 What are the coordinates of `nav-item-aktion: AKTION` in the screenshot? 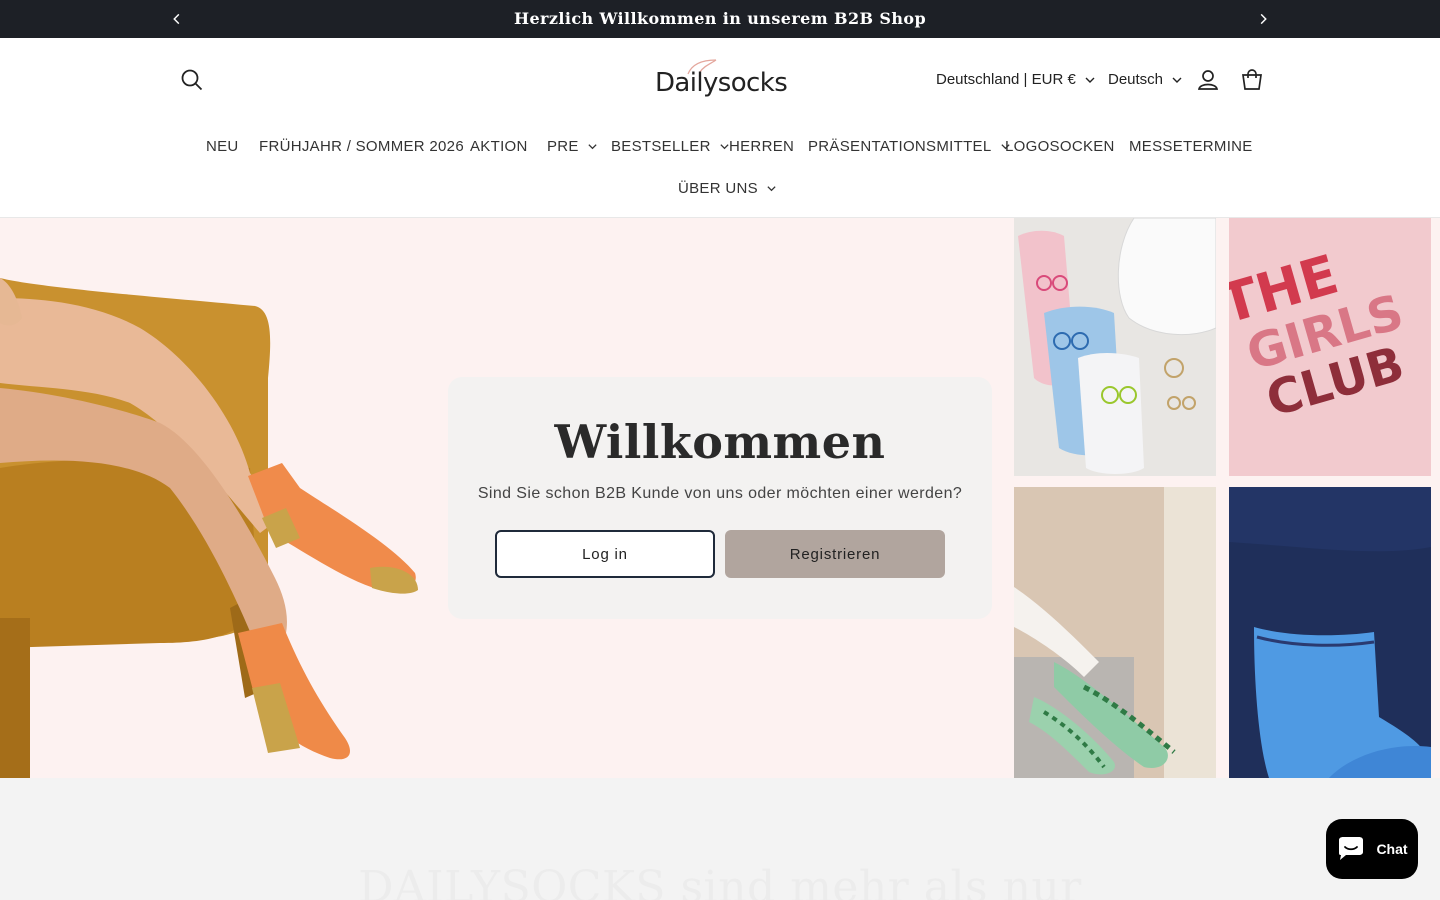 It's located at (499, 146).